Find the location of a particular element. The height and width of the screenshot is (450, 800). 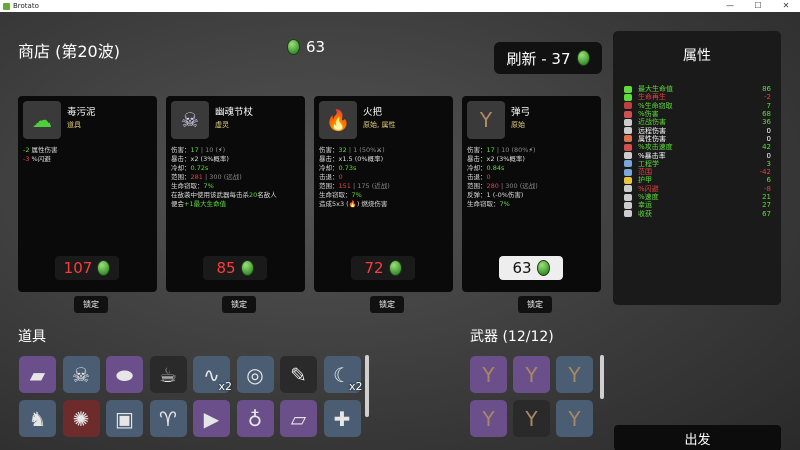

medkit-icon: ✚ is located at coordinates (342, 418).